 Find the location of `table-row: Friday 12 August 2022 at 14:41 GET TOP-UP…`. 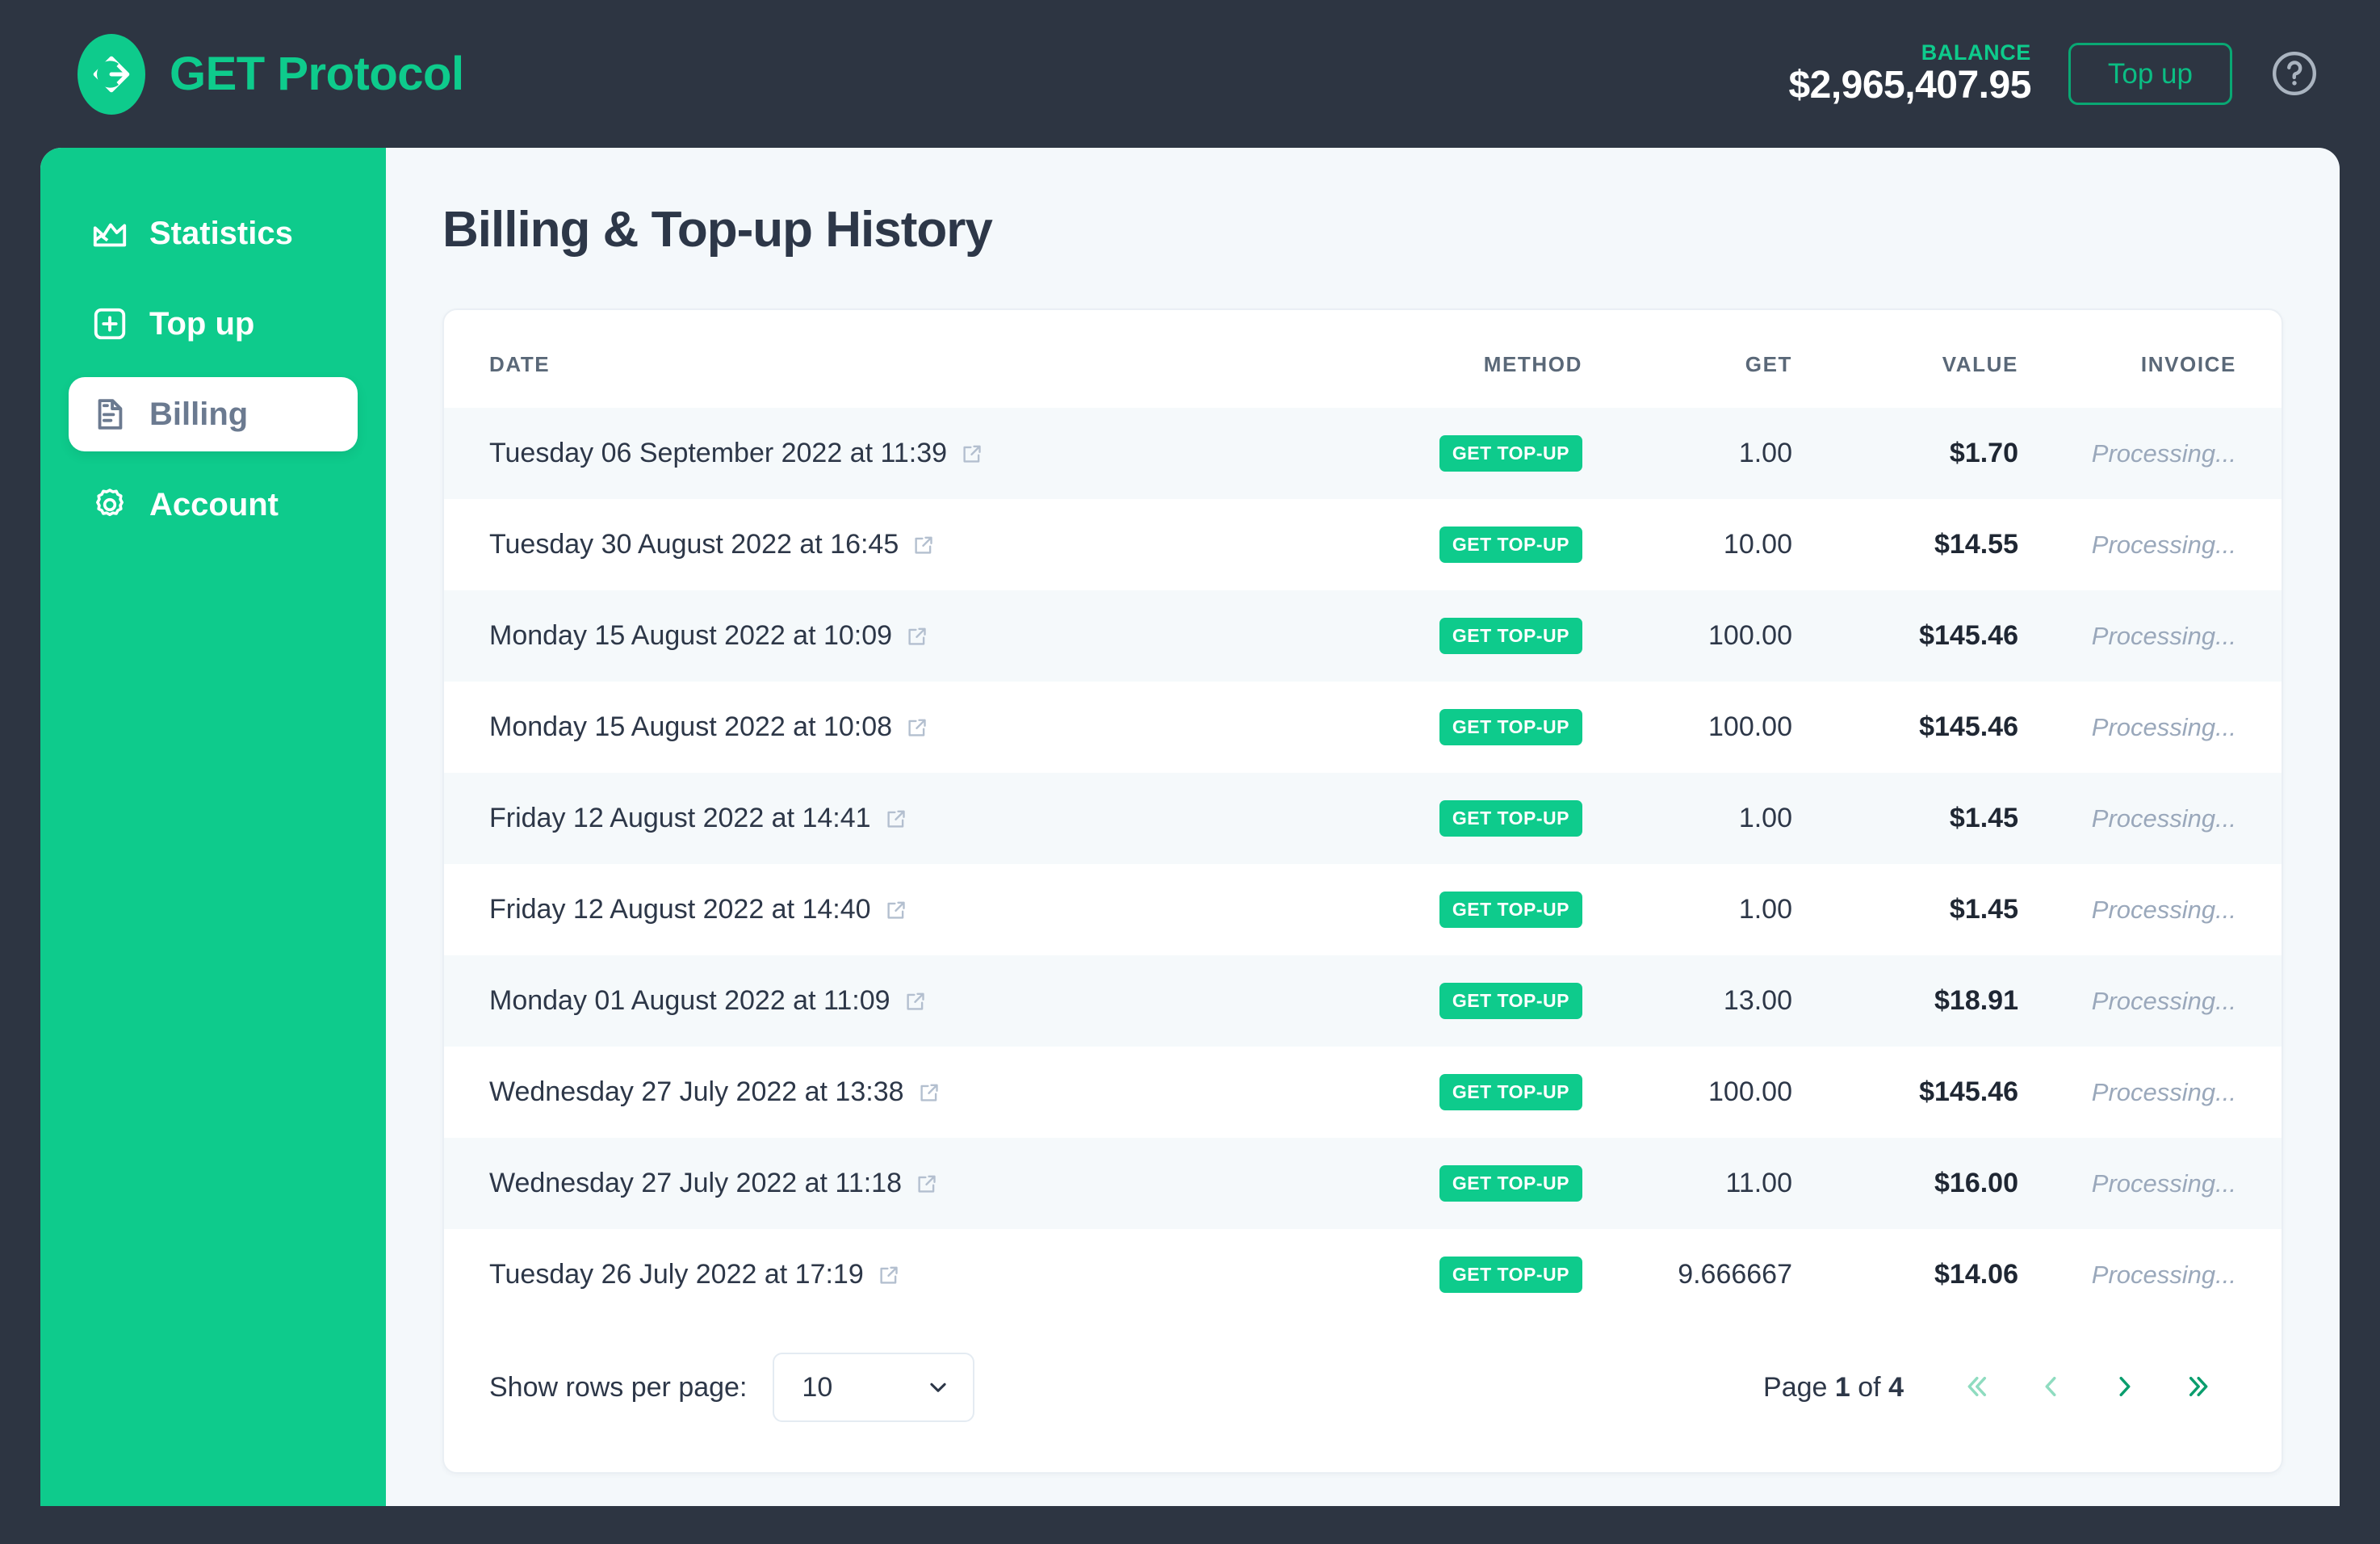

table-row: Friday 12 August 2022 at 14:41 GET TOP-UP… is located at coordinates (1363, 818).